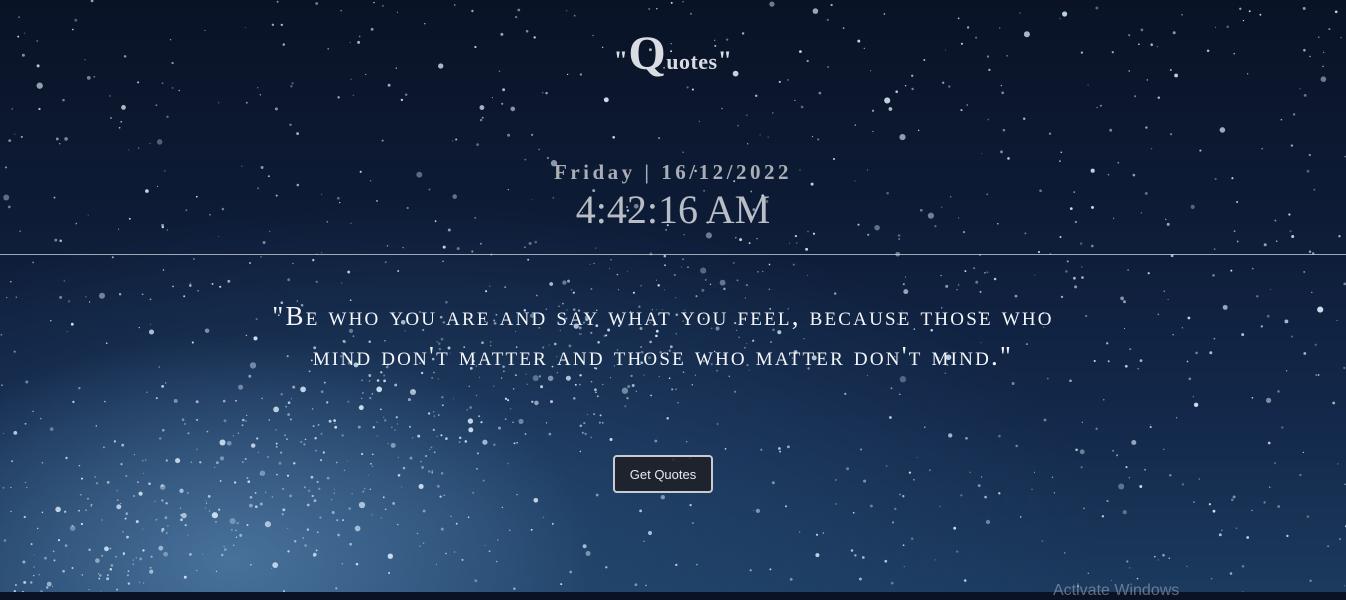 Image resolution: width=1346 pixels, height=600 pixels. I want to click on divider, so click(673, 254).